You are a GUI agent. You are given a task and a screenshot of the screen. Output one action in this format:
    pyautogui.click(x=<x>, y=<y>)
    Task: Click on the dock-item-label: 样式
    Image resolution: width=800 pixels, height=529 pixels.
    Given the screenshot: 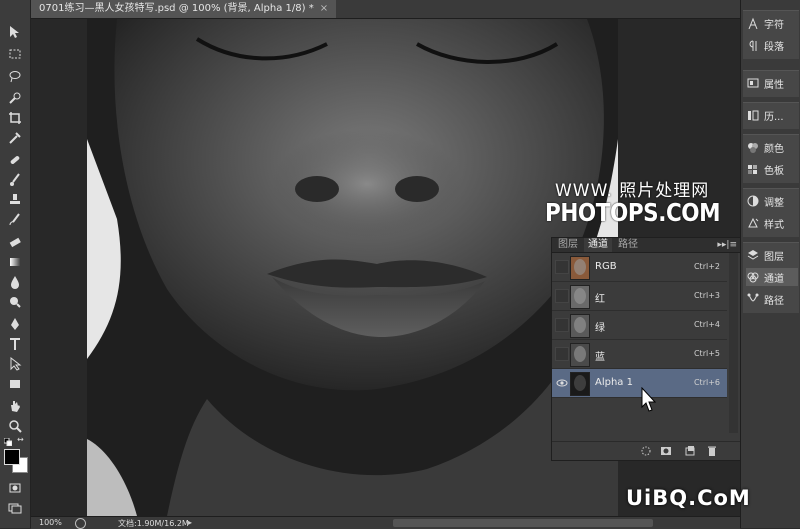 What is the action you would take?
    pyautogui.click(x=774, y=225)
    